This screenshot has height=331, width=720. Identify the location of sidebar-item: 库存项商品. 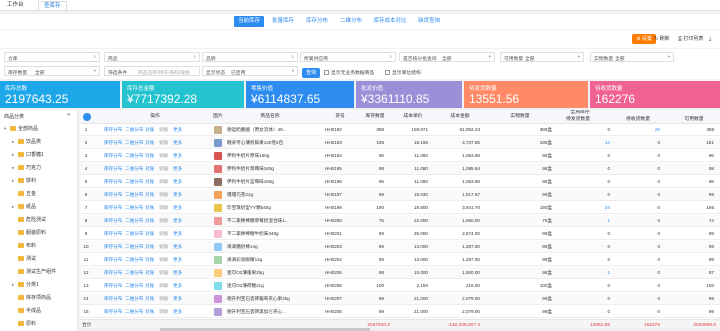
(31, 298).